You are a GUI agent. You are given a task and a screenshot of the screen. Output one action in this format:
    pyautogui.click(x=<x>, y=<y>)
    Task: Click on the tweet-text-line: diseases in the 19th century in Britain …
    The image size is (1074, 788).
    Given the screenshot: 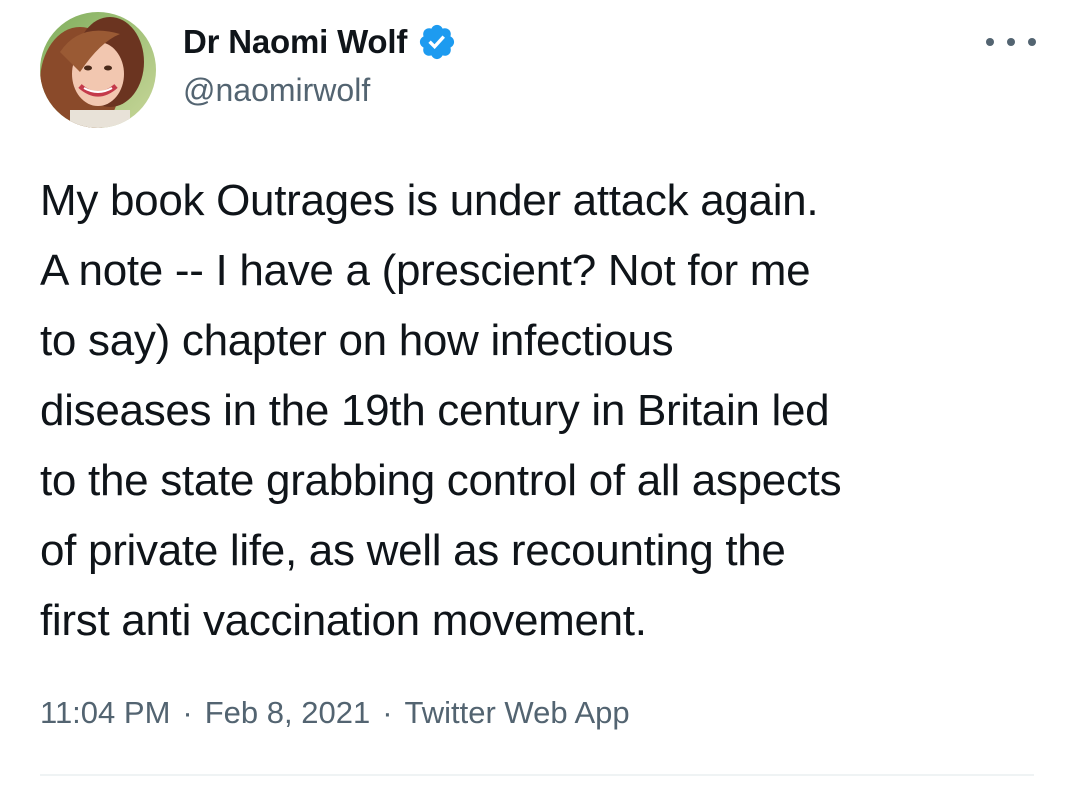 What is the action you would take?
    pyautogui.click(x=435, y=410)
    